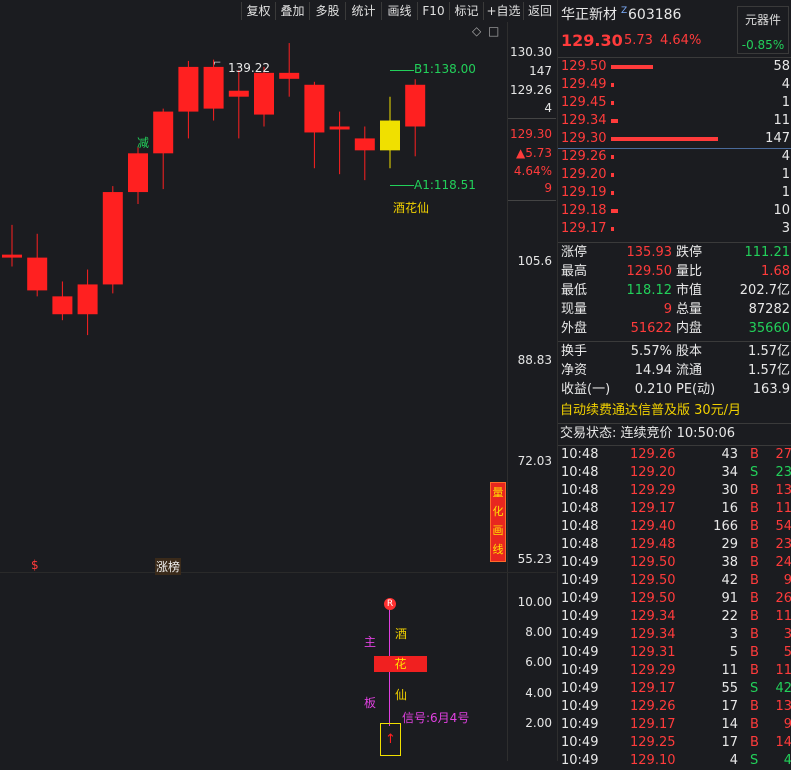  I want to click on fuquan-button: 复权, so click(258, 11).